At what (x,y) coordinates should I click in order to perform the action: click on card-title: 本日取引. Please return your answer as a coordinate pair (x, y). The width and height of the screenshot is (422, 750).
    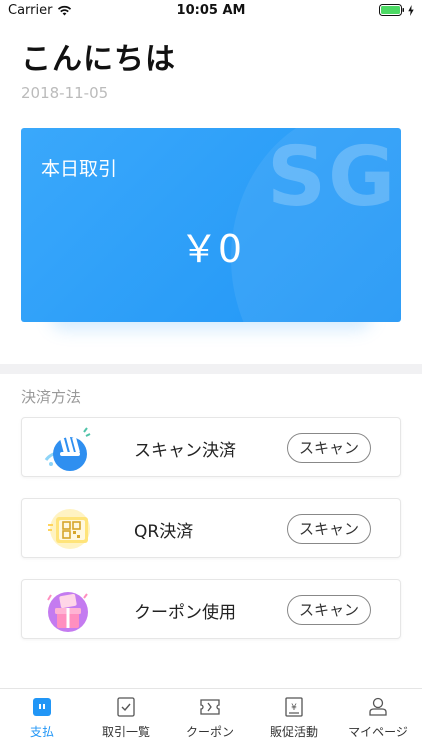
    Looking at the image, I should click on (79, 169).